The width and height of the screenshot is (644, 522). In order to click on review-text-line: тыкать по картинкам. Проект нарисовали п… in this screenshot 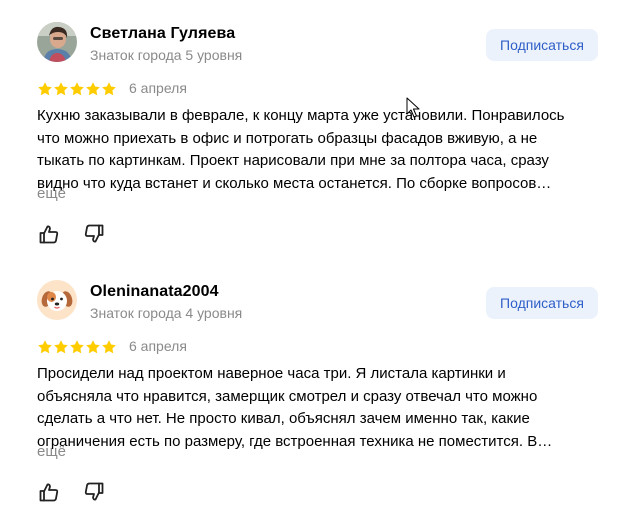, I will do `click(293, 160)`.